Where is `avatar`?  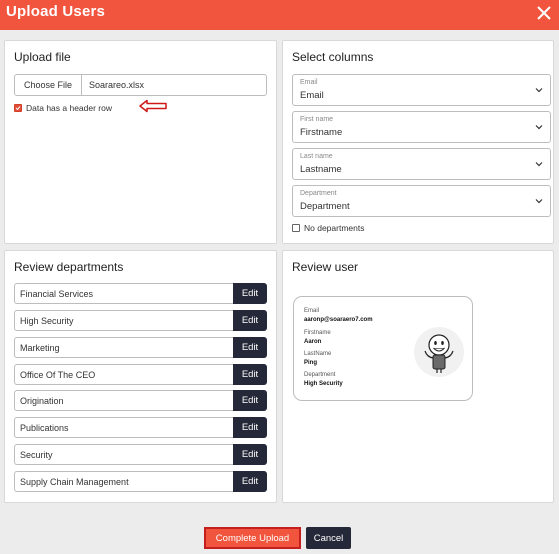
avatar is located at coordinates (439, 352).